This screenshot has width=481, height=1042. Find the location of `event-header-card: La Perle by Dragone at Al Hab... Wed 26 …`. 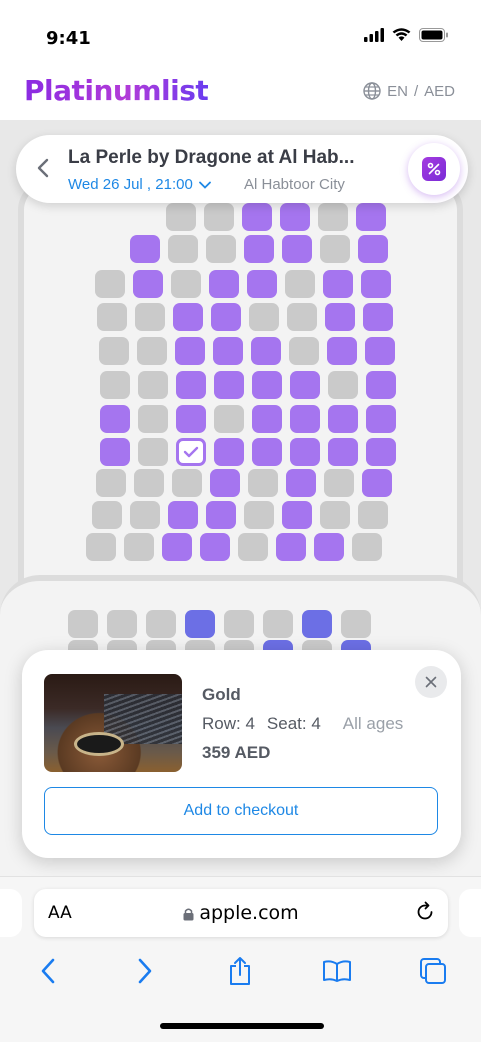

event-header-card: La Perle by Dragone at Al Hab... Wed 26 … is located at coordinates (242, 169).